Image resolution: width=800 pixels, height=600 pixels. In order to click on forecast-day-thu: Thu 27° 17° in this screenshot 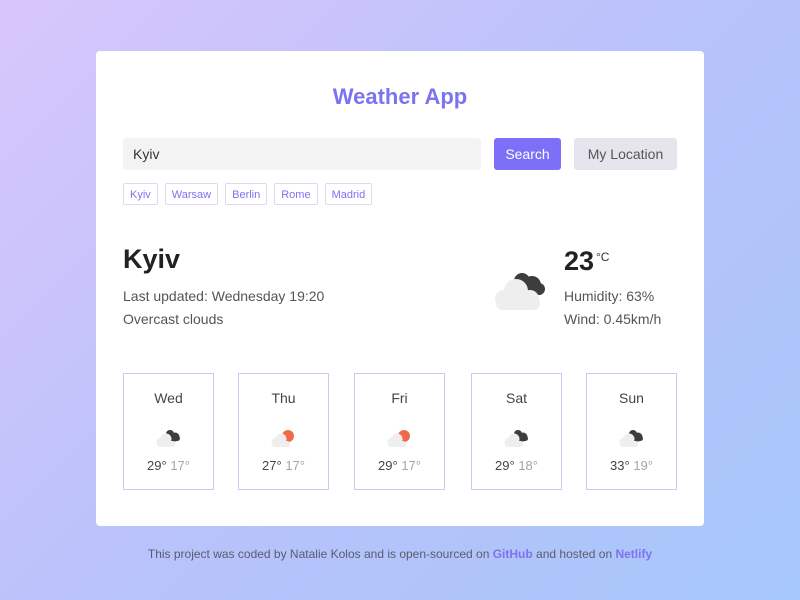, I will do `click(283, 431)`.